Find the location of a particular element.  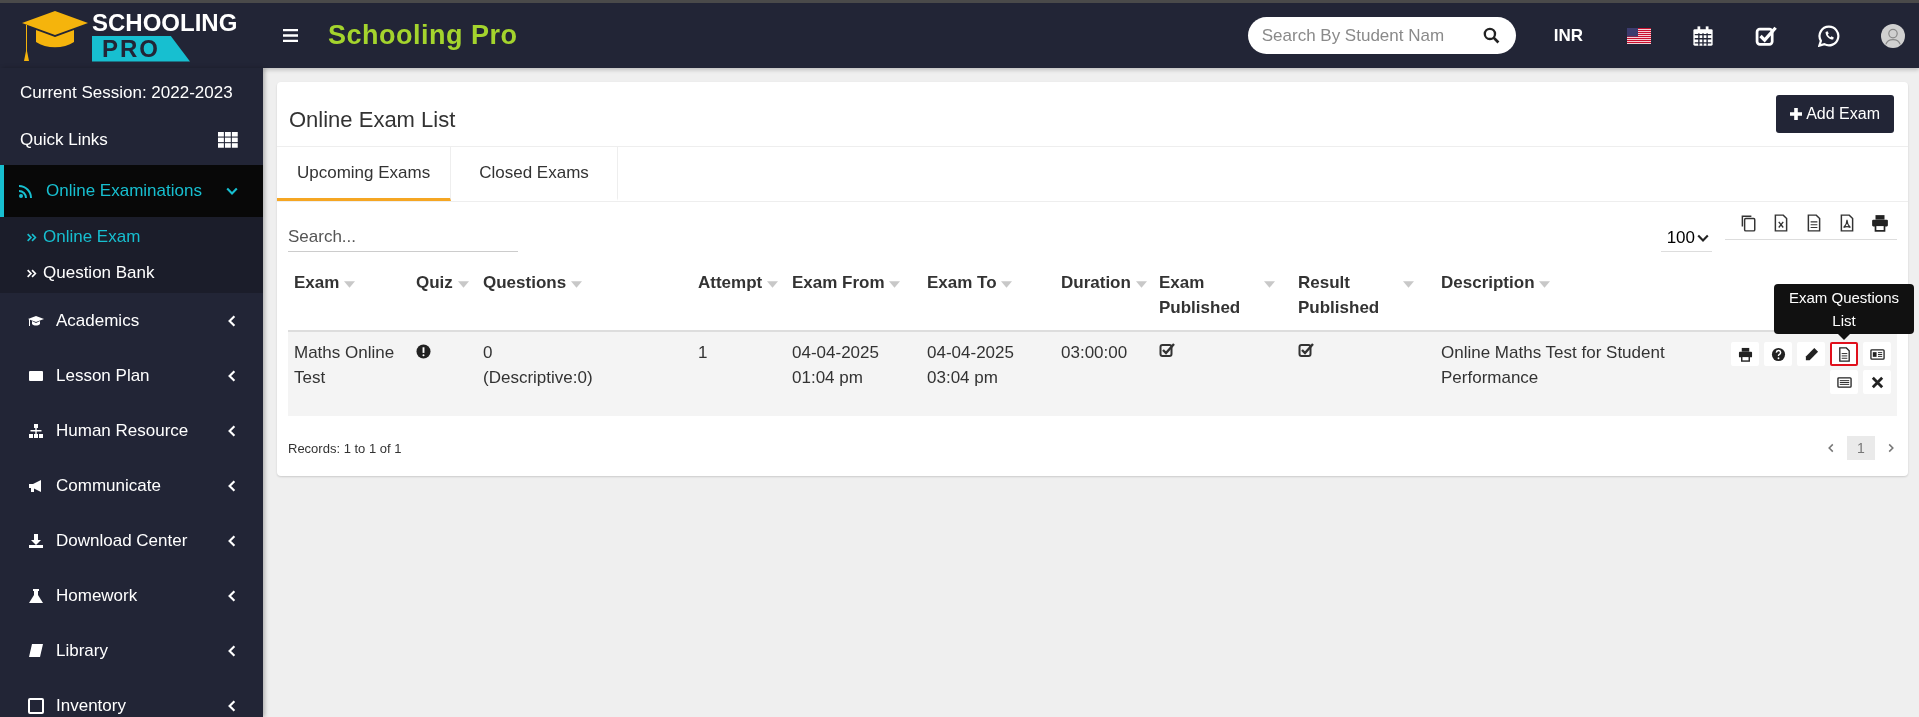

megaphone-icon is located at coordinates (36, 485).